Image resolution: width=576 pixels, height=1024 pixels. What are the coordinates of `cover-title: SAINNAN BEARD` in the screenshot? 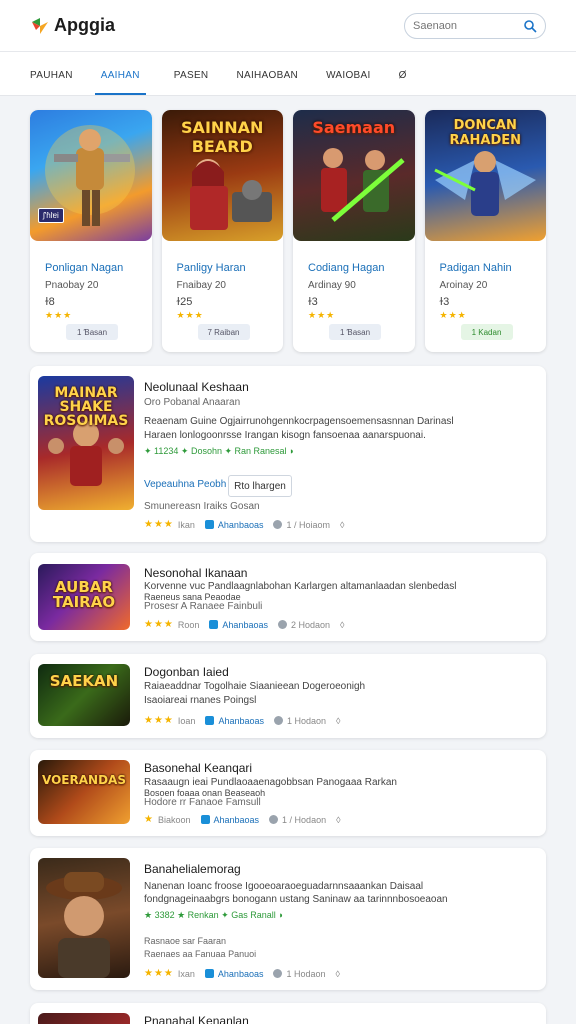 It's located at (222, 137).